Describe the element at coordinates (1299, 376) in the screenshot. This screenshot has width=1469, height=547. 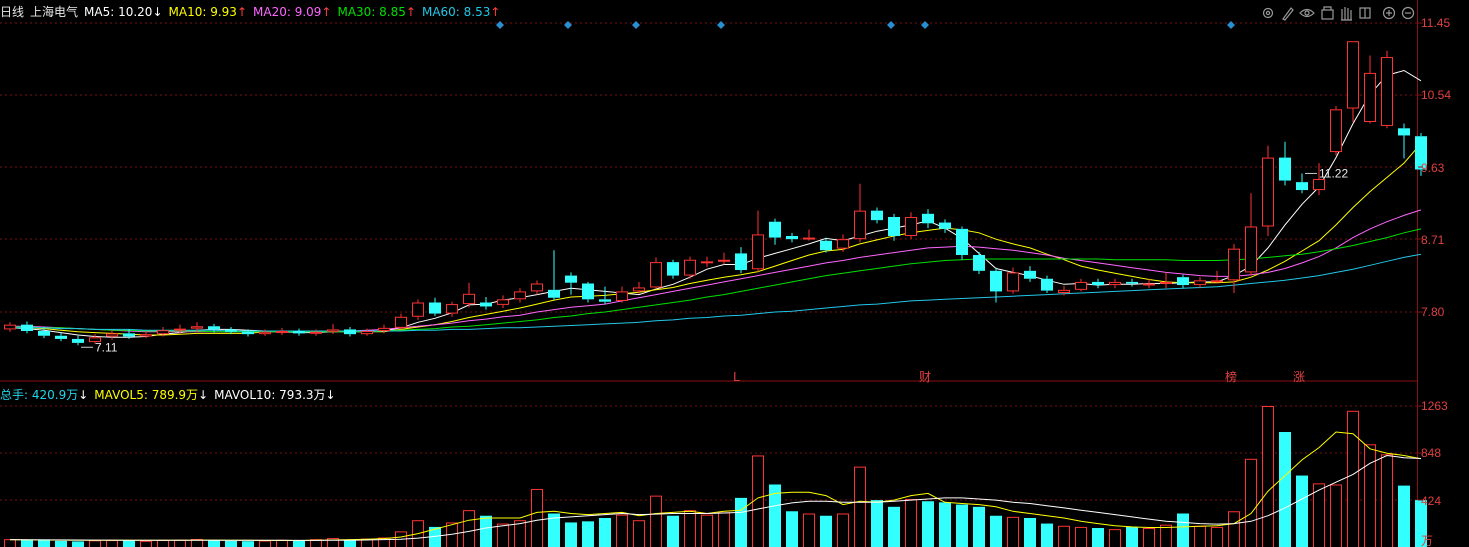
I see `event-label-limit-up: 涨` at that location.